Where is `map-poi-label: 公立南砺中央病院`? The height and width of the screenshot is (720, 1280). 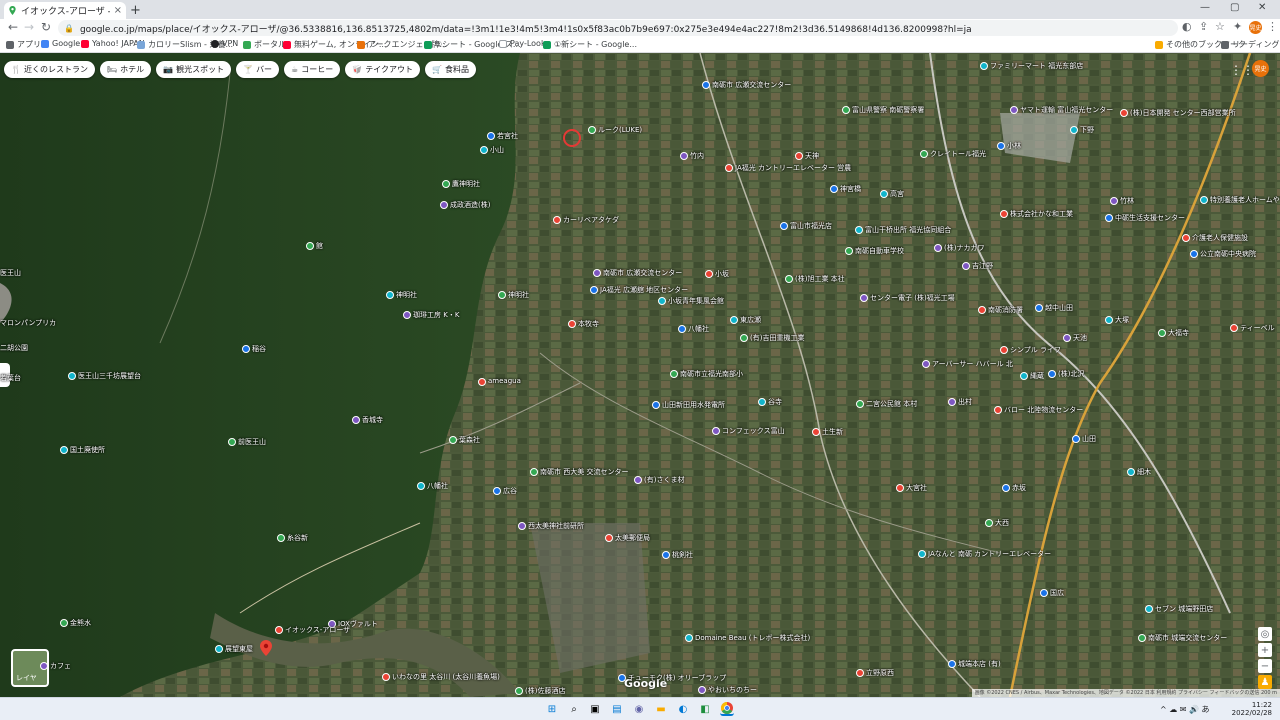
map-poi-label: 公立南砺中央病院 is located at coordinates (1228, 254).